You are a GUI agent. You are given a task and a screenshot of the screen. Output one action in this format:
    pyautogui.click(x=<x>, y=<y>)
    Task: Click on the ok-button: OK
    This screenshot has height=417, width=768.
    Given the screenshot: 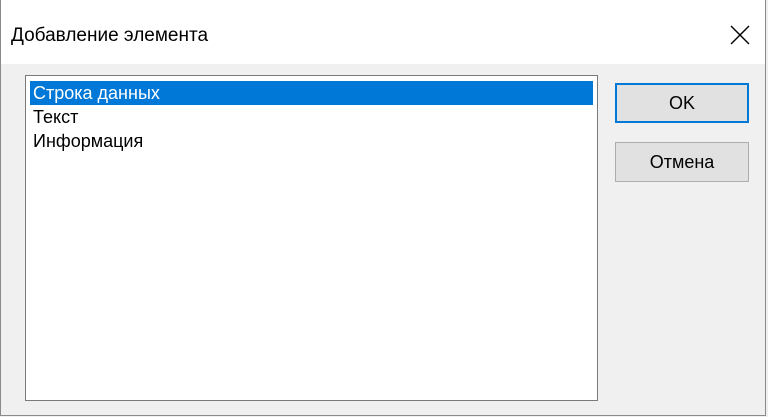 What is the action you would take?
    pyautogui.click(x=682, y=103)
    